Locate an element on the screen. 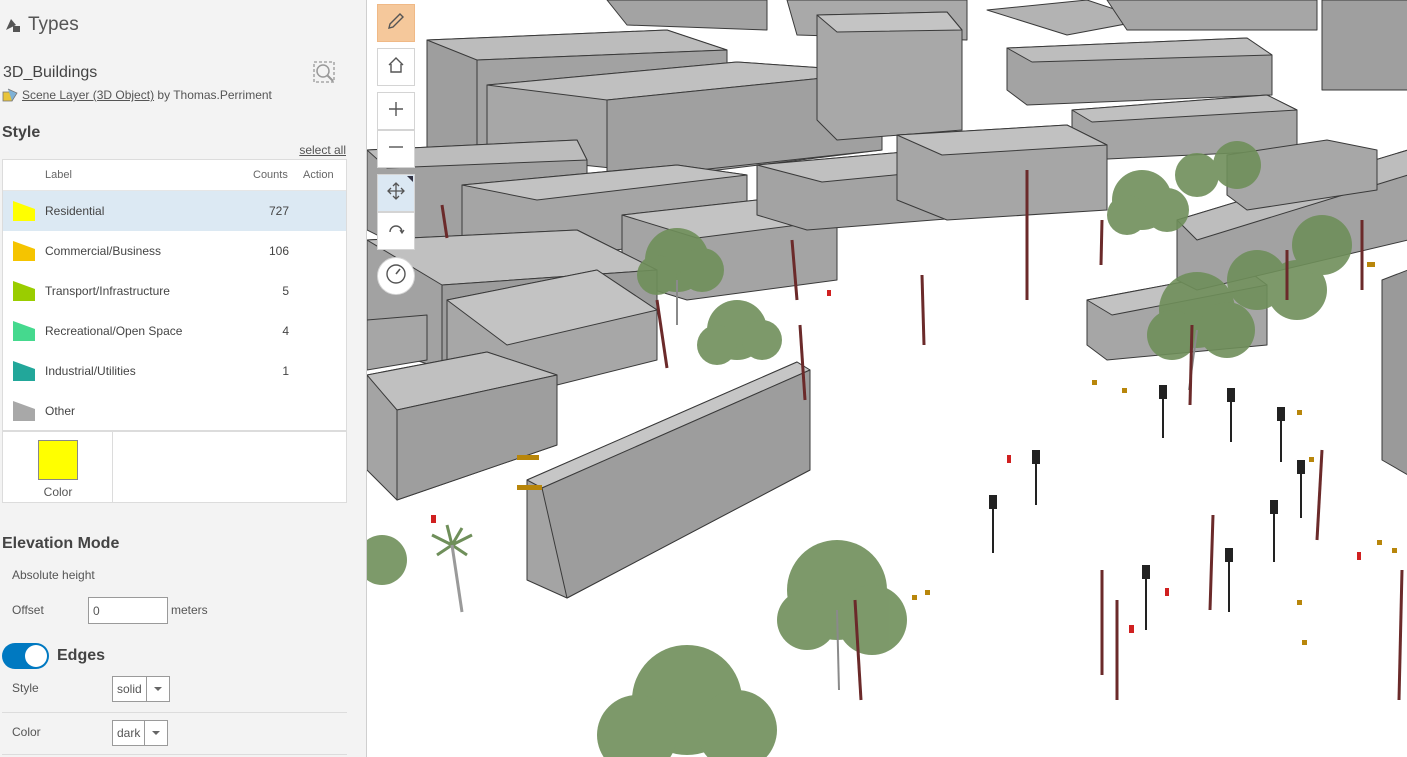  types-style-icon is located at coordinates (13, 25).